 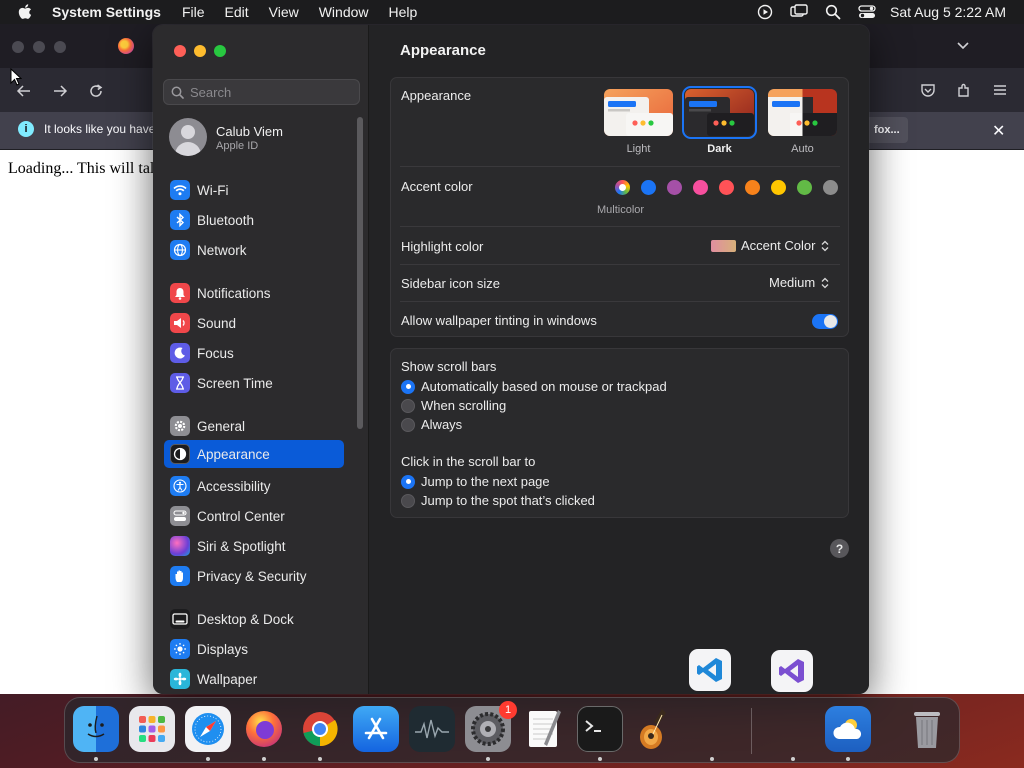 I want to click on safari-icon, so click(x=208, y=729).